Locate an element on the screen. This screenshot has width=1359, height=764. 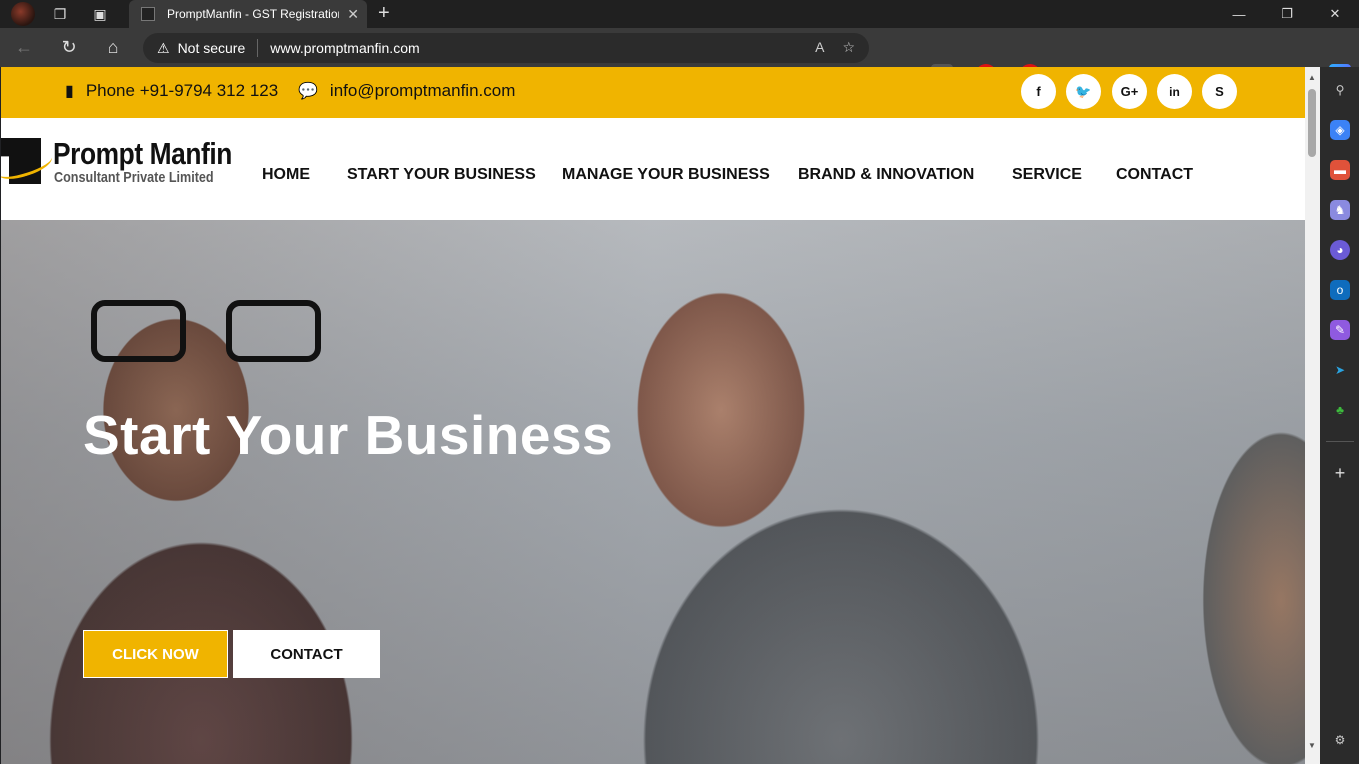
site-logo: Prompt Manfin Consultant Private Limited is located at coordinates (116, 166).